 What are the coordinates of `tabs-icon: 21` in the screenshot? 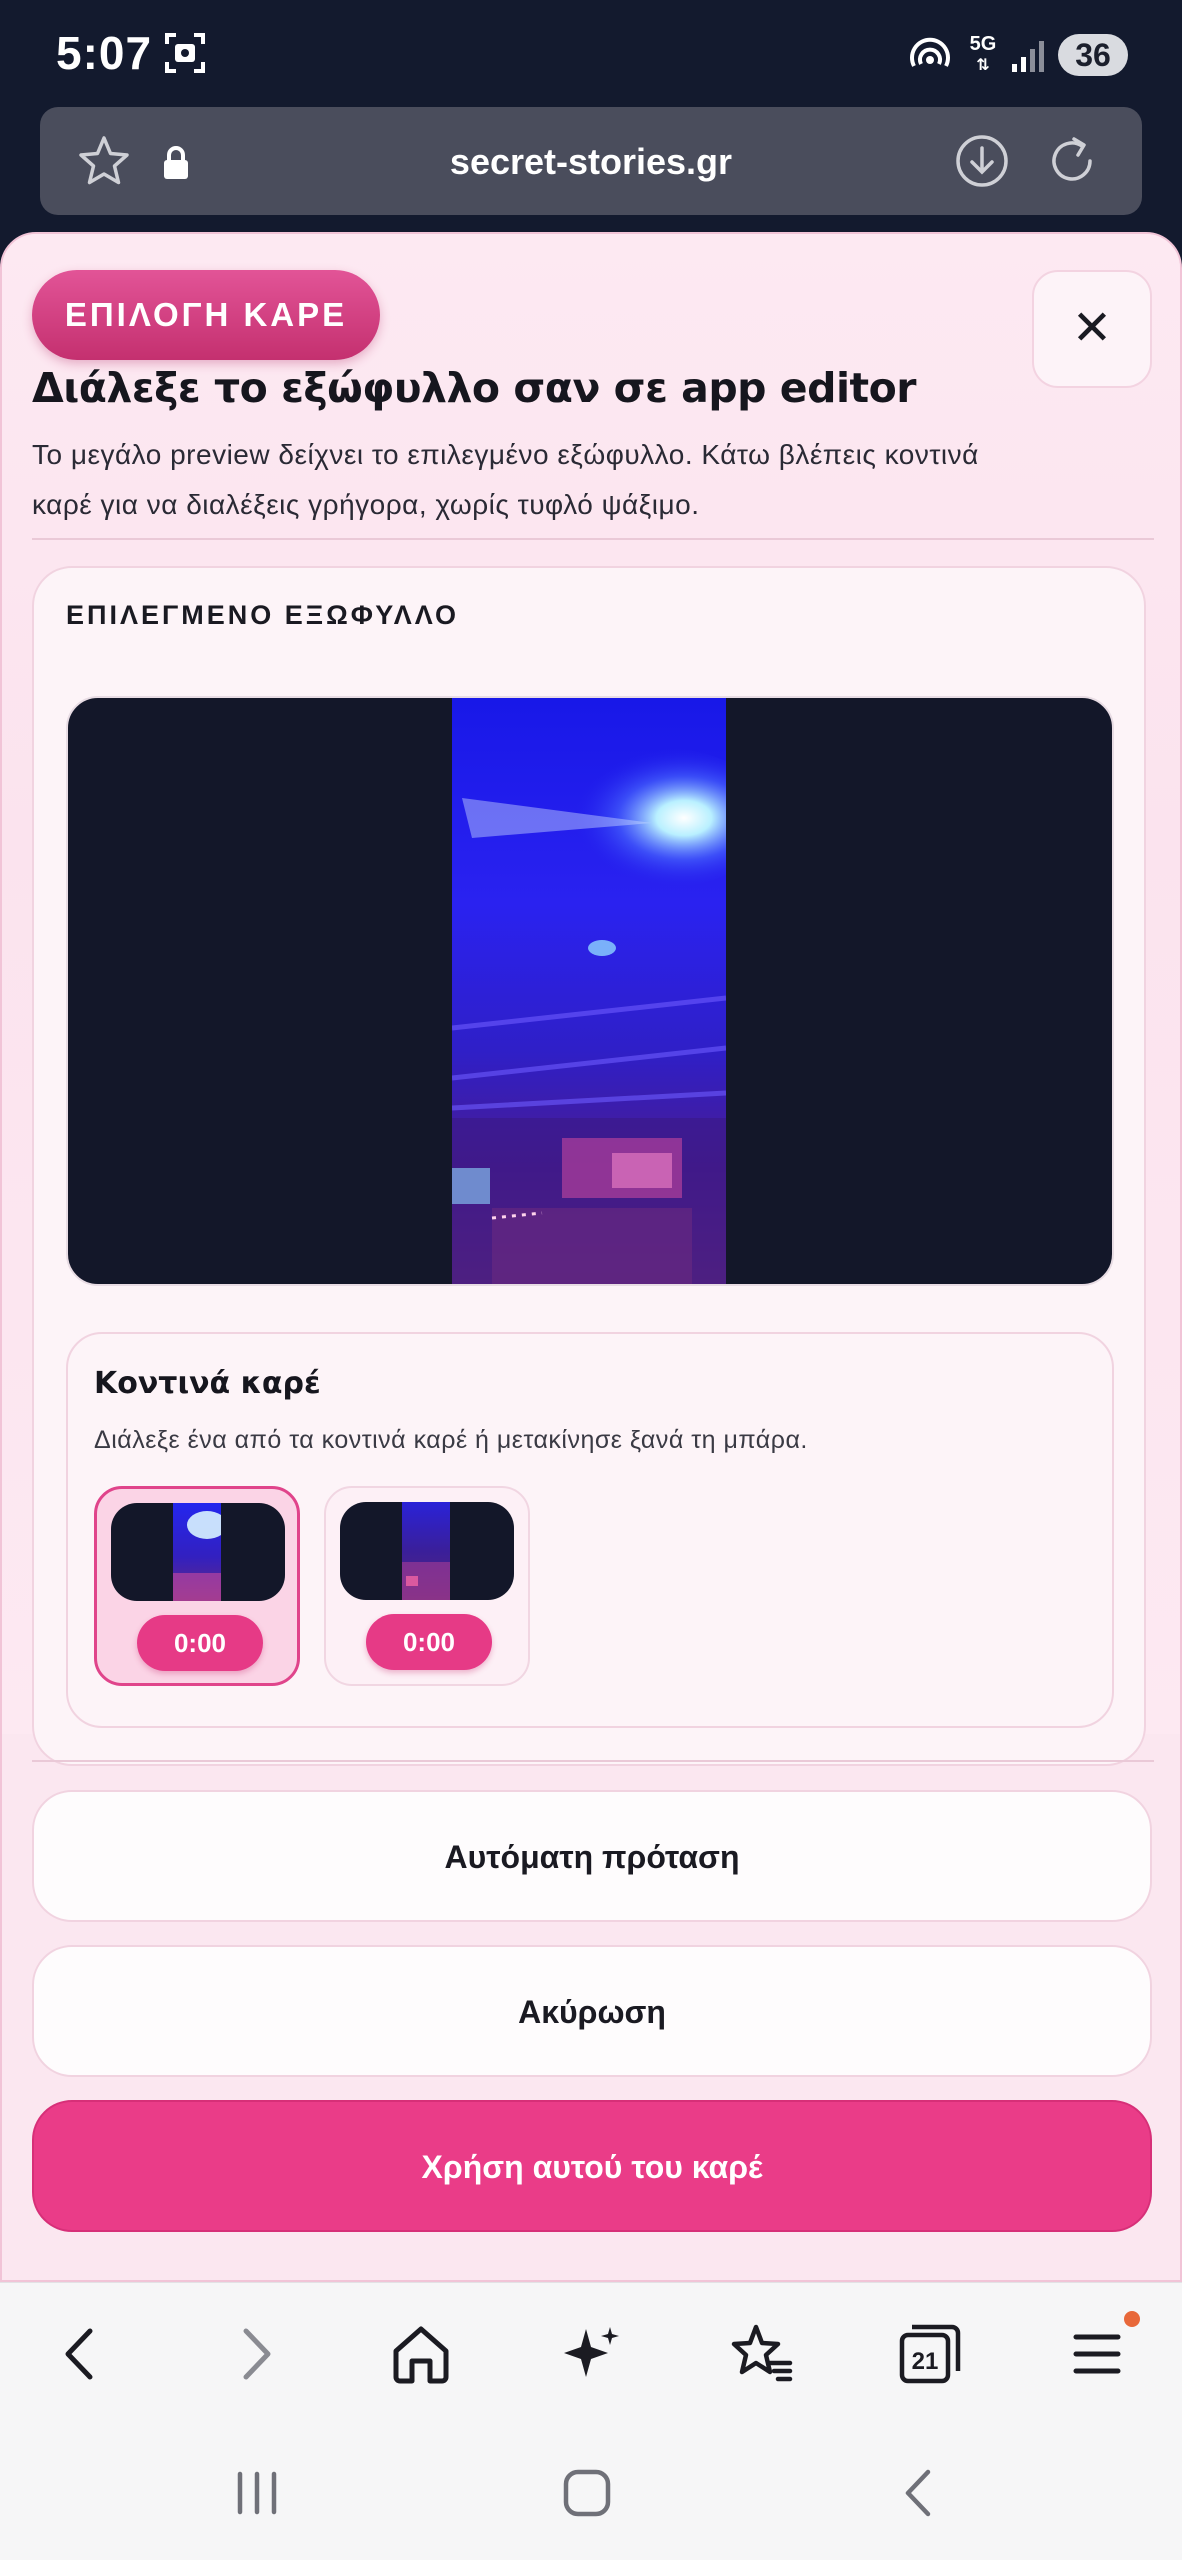 It's located at (929, 2354).